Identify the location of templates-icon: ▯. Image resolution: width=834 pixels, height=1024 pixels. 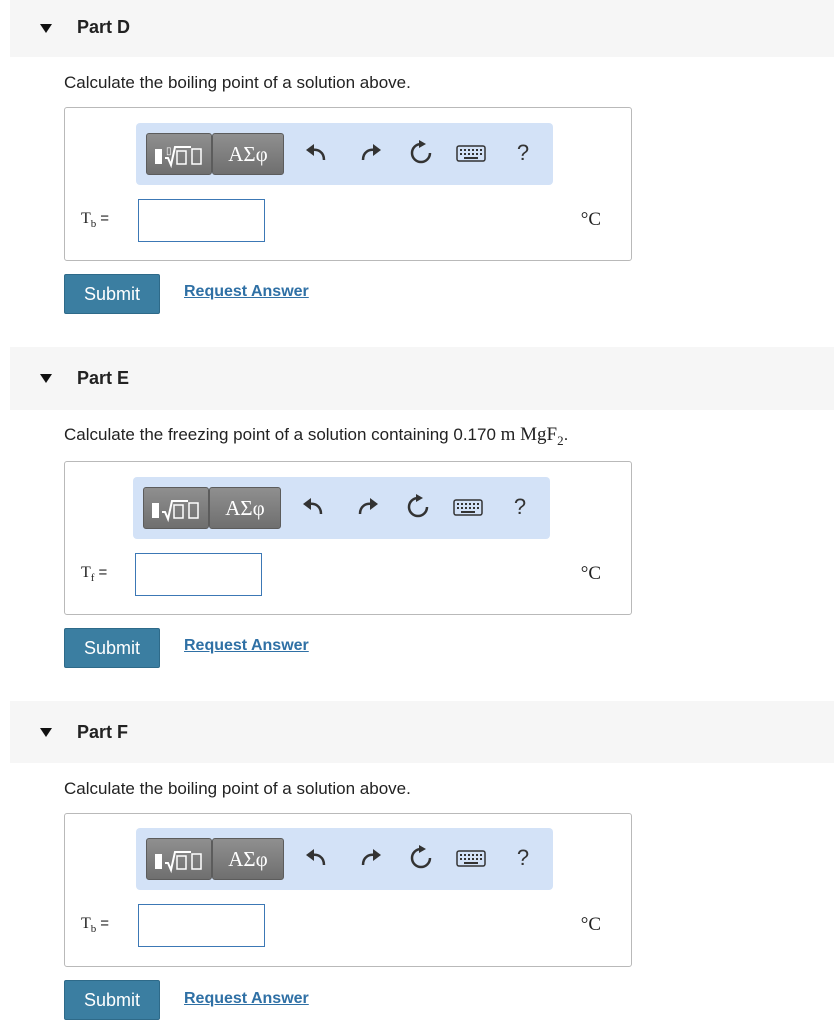
(178, 157).